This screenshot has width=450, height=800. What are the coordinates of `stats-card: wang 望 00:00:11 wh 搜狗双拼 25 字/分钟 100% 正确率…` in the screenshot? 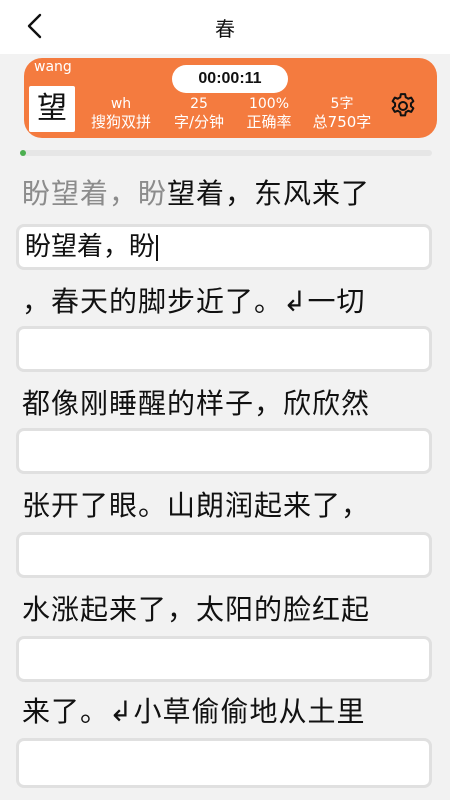 It's located at (230, 98).